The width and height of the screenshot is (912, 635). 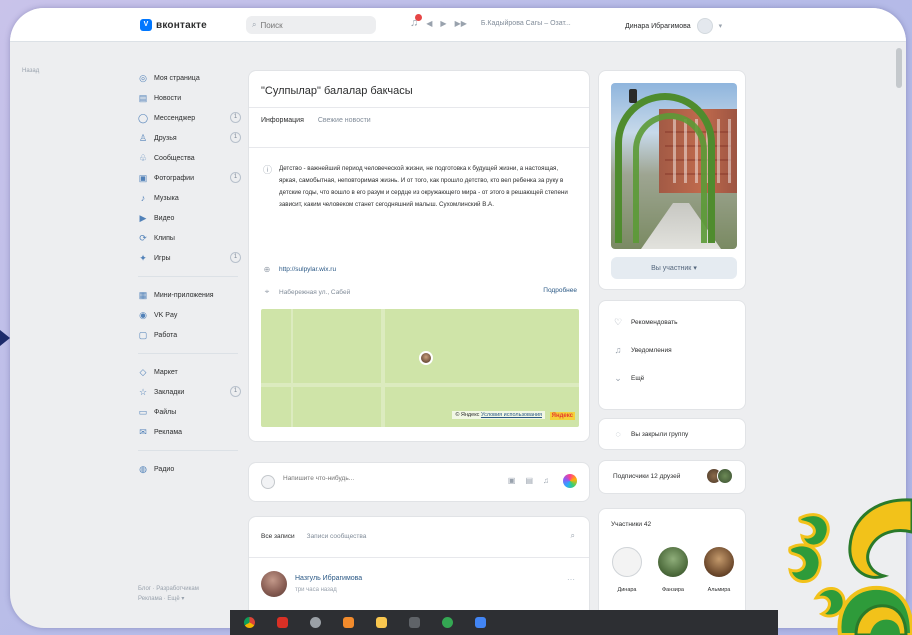 What do you see at coordinates (704, 26) in the screenshot?
I see `user-avatar` at bounding box center [704, 26].